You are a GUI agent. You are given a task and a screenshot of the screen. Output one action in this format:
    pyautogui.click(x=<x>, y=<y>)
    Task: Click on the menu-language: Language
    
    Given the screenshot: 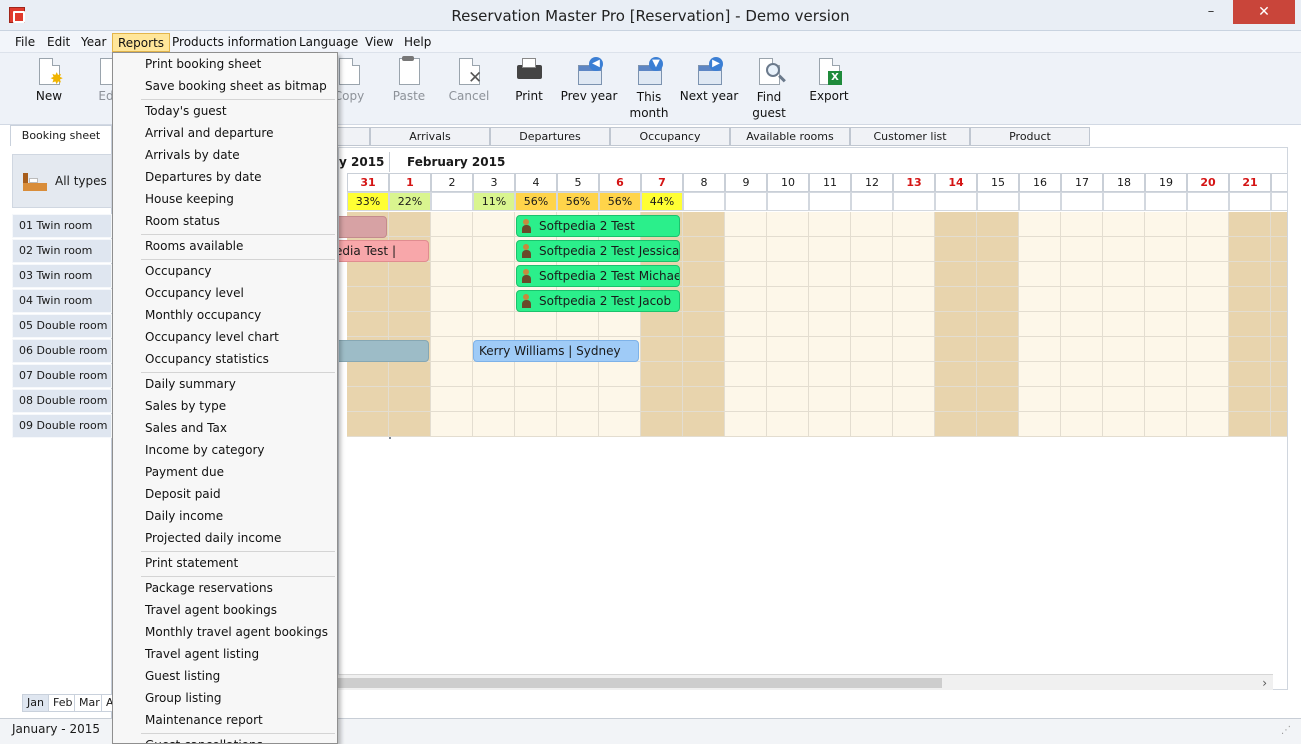 What is the action you would take?
    pyautogui.click(x=328, y=42)
    